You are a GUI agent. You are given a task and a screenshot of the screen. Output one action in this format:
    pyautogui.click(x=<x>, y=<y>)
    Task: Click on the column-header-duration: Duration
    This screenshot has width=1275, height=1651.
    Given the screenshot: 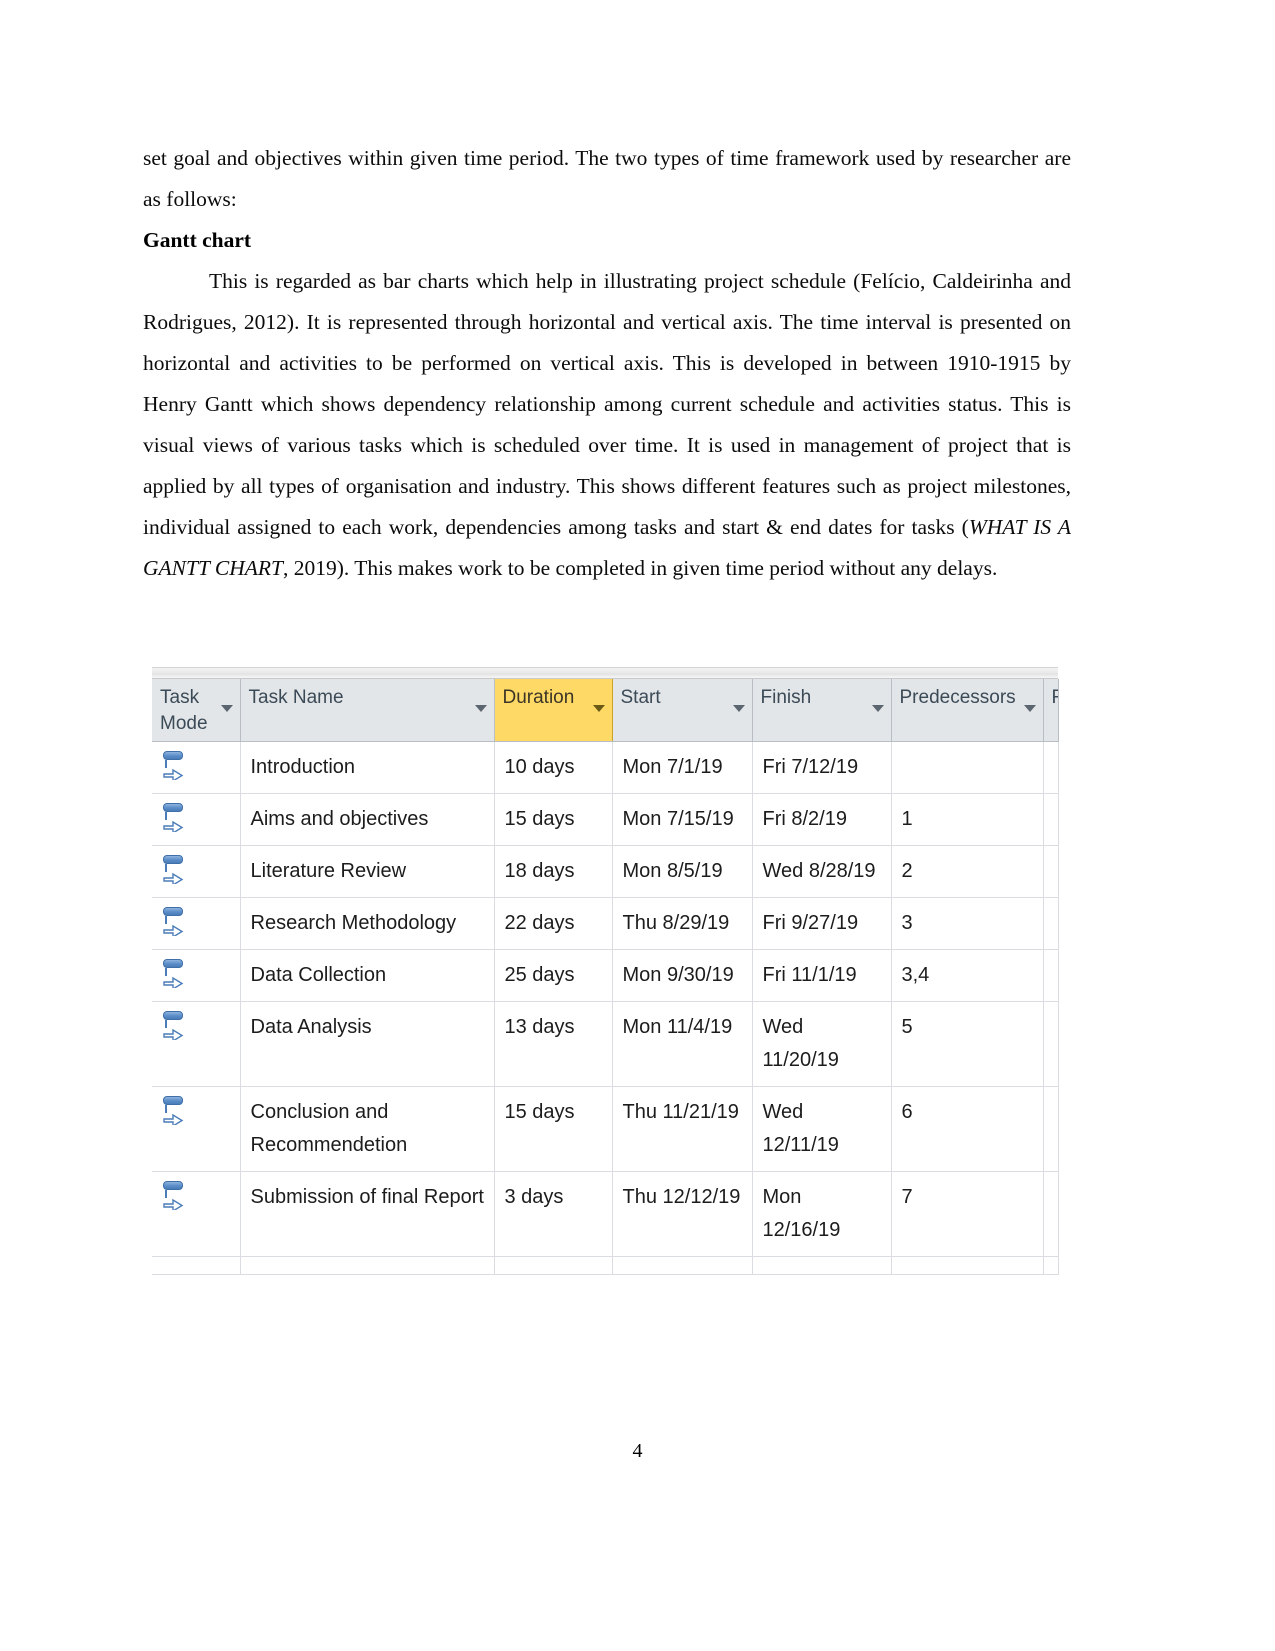 What is the action you would take?
    pyautogui.click(x=553, y=710)
    